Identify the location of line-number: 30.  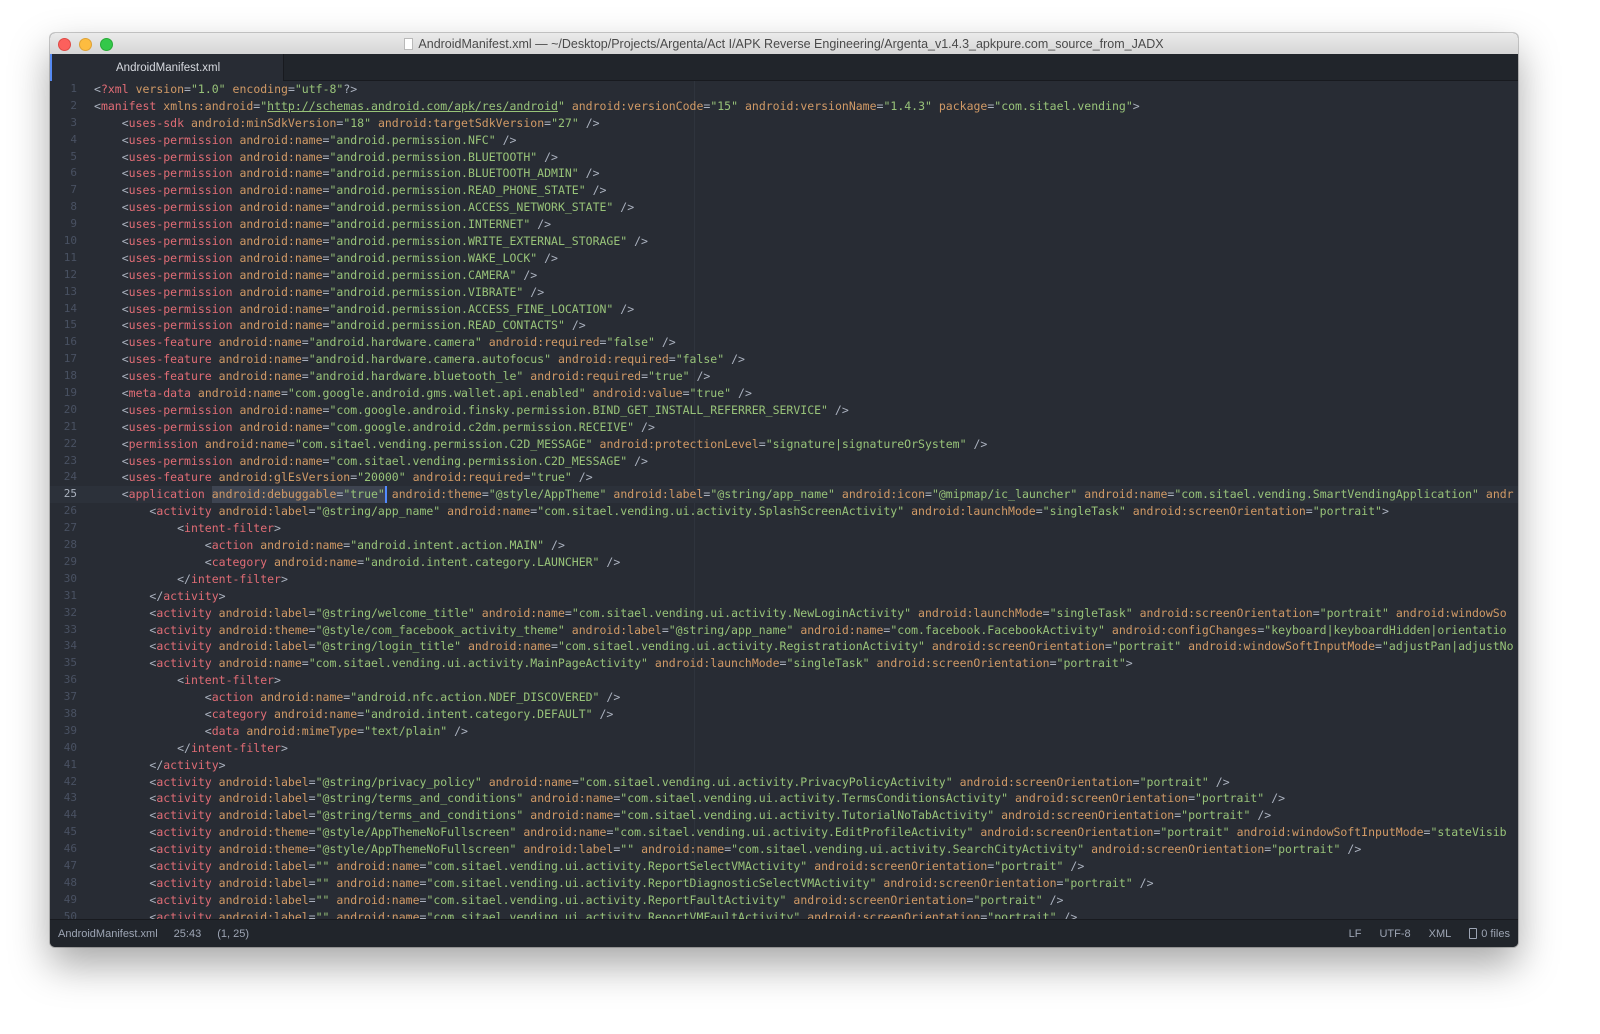
(72, 579).